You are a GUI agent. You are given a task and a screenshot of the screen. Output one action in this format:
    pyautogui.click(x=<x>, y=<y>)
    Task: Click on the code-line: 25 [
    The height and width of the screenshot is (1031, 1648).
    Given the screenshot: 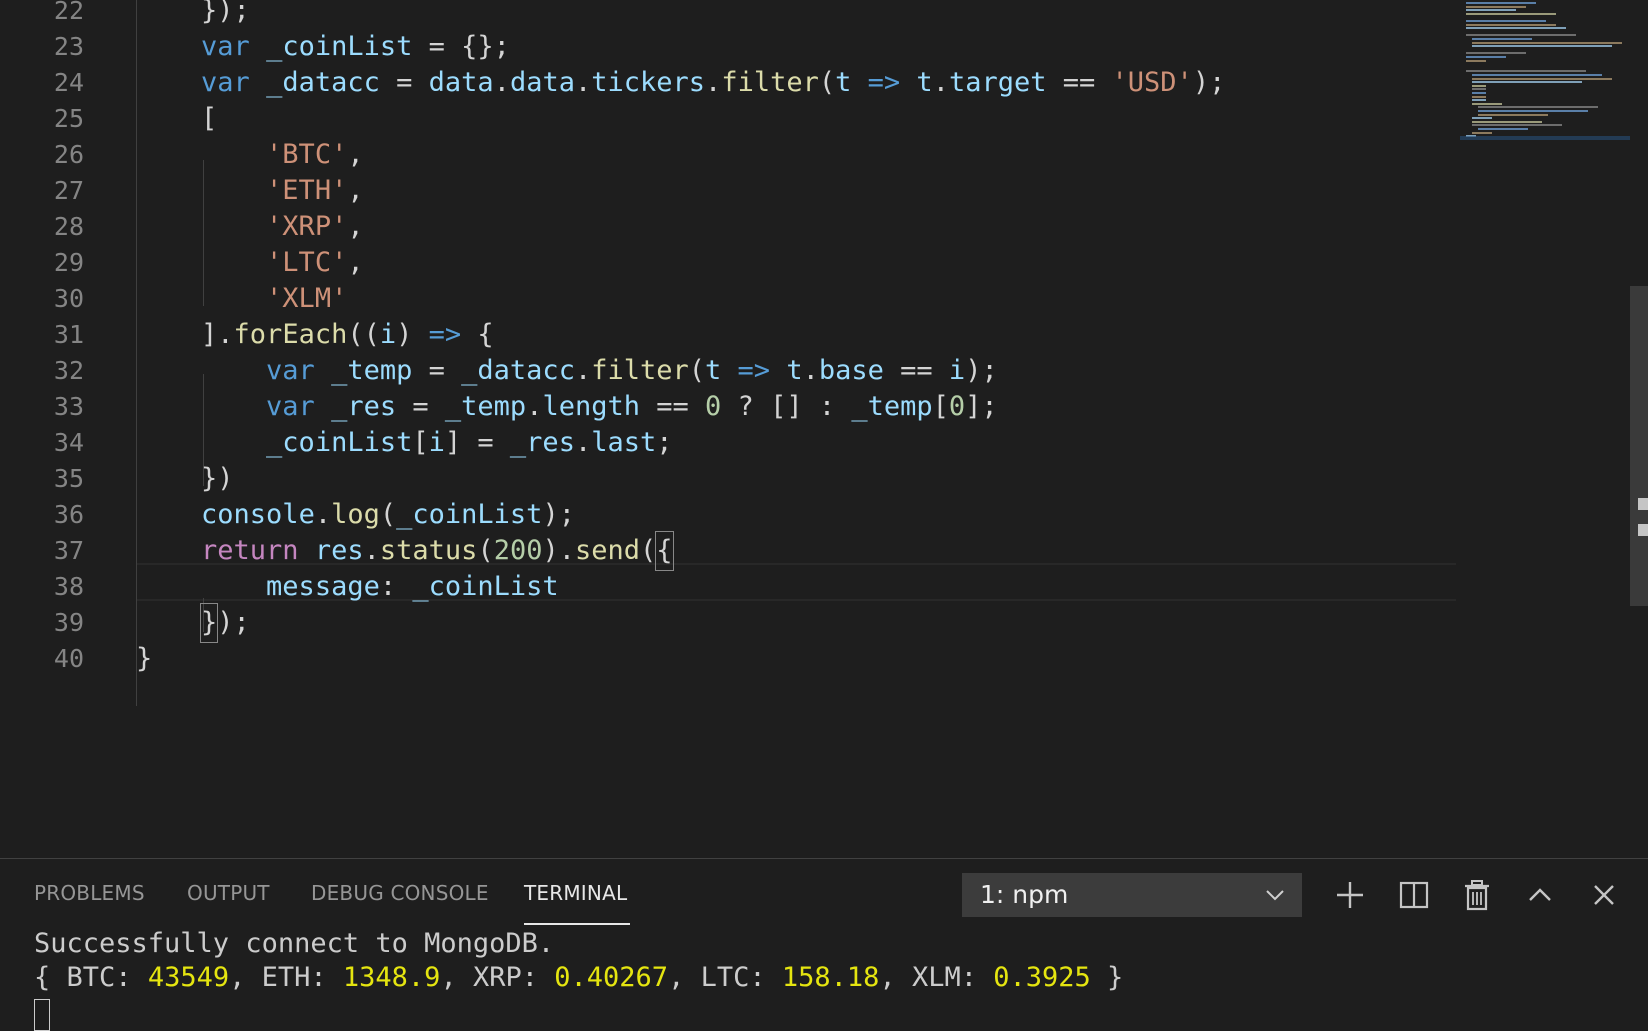 What is the action you would take?
    pyautogui.click(x=730, y=119)
    